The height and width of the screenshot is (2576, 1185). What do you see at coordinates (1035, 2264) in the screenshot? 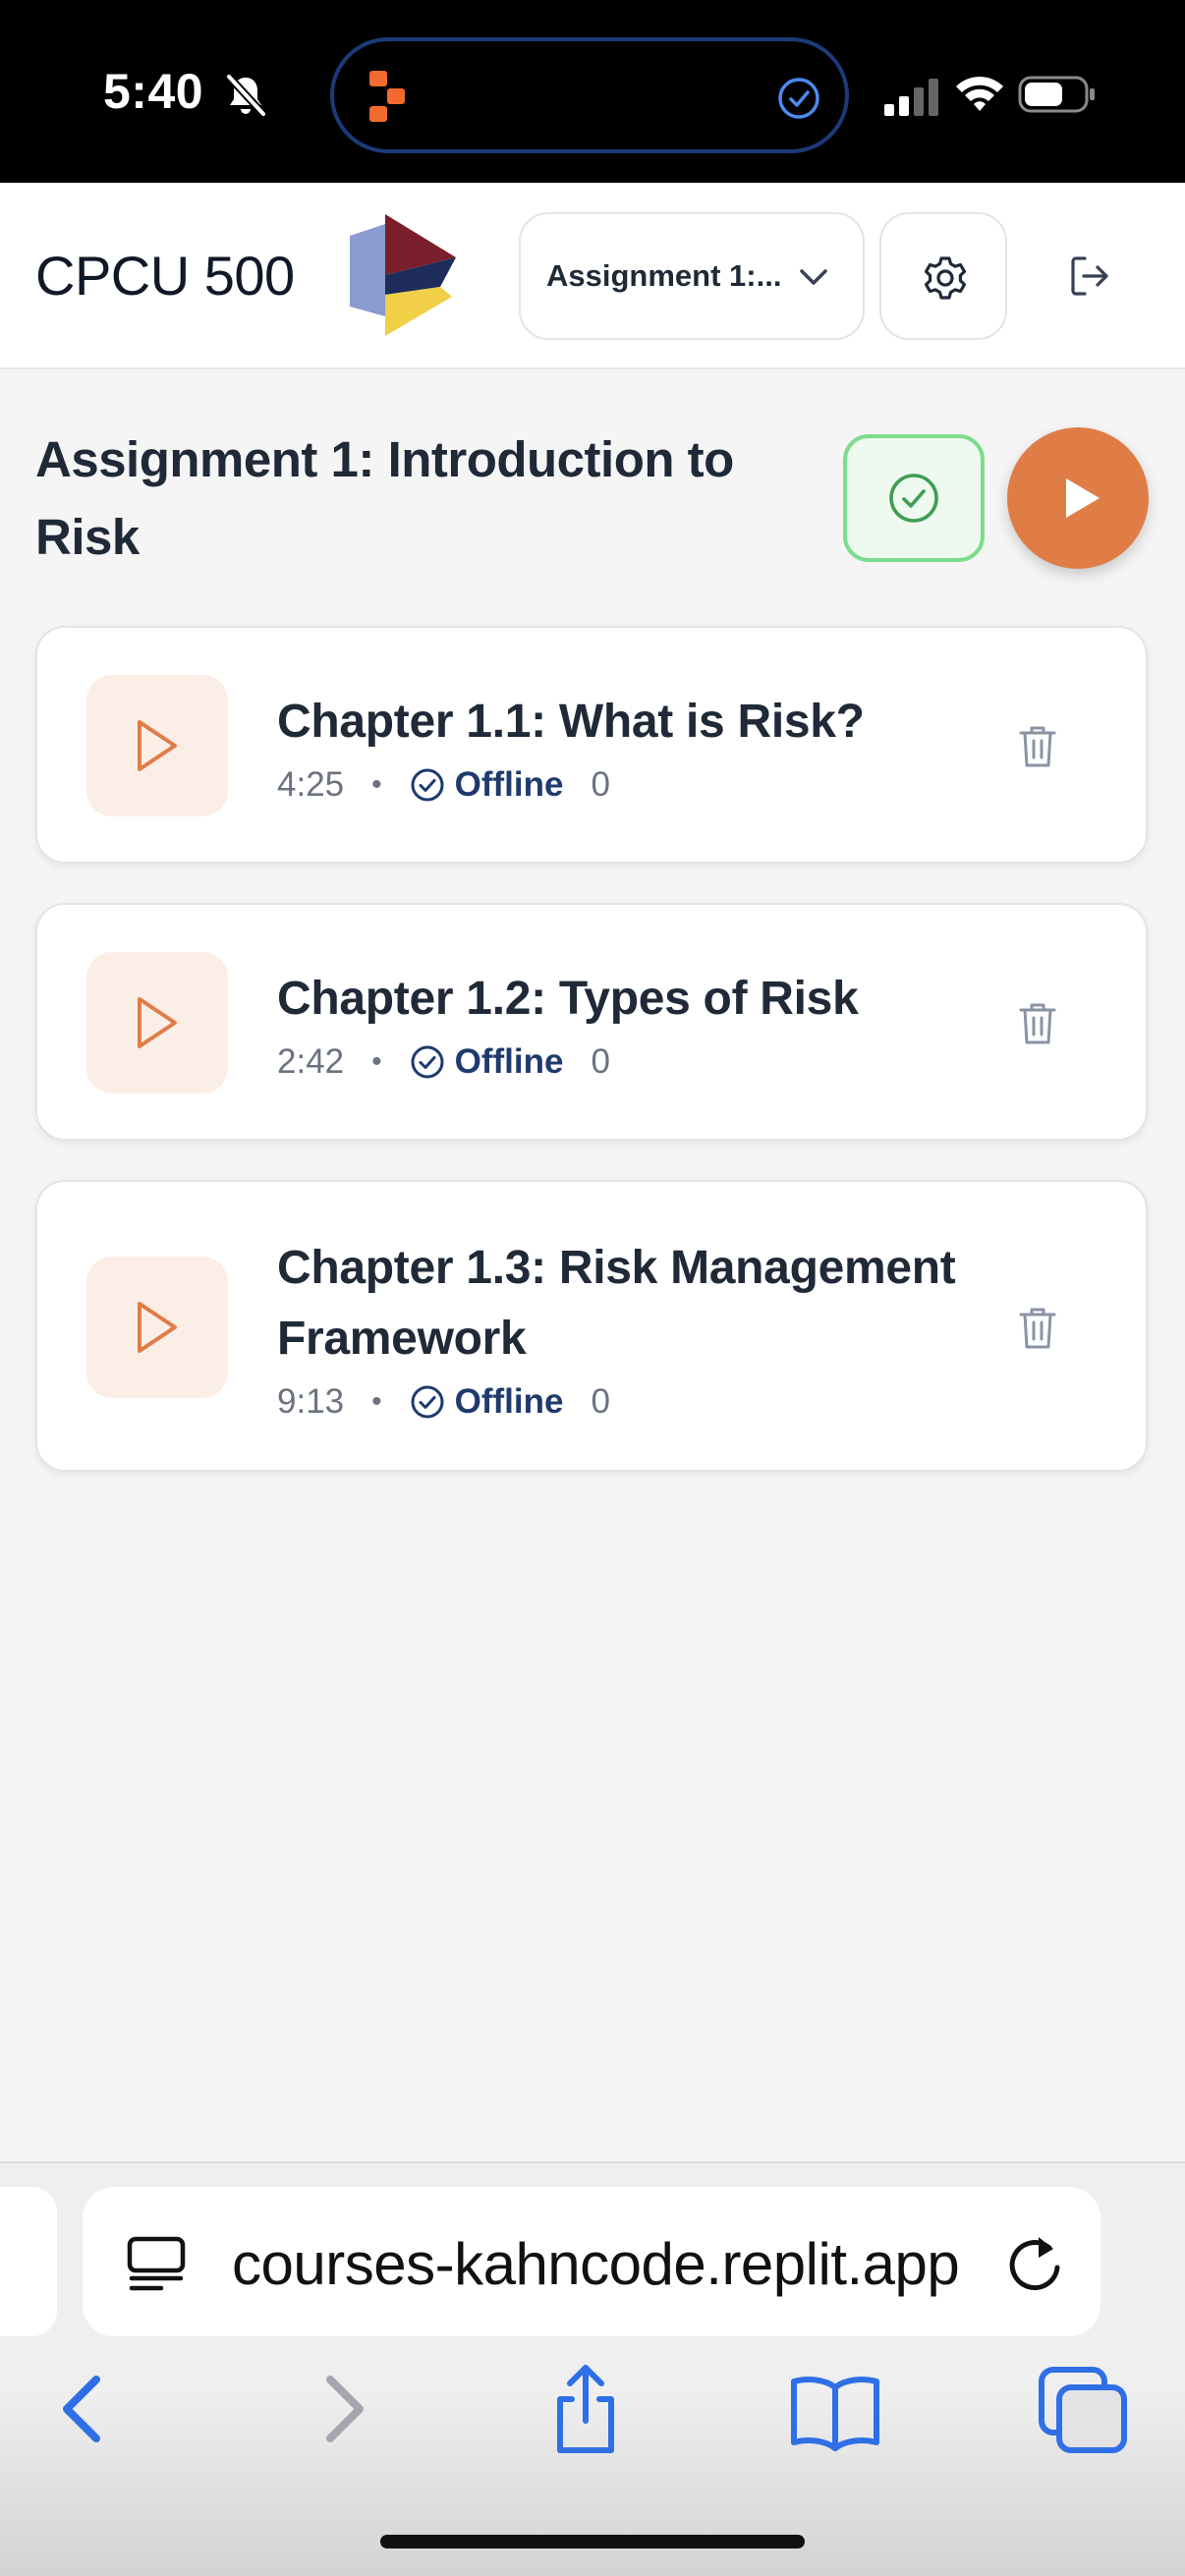
I see `reload-icon` at bounding box center [1035, 2264].